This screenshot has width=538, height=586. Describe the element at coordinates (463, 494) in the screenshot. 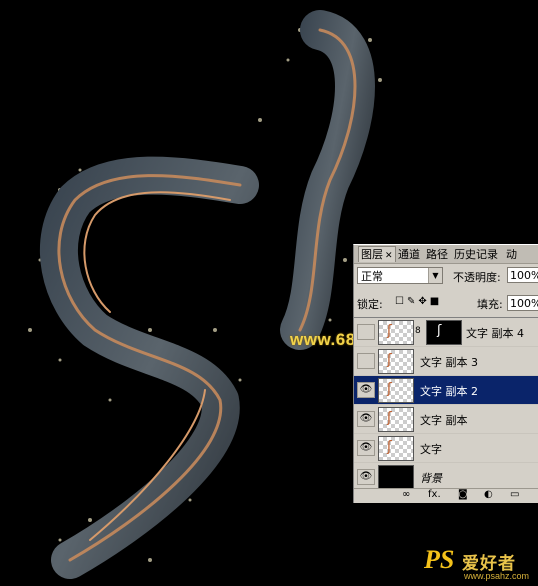

I see `mask-icon: ◙` at that location.